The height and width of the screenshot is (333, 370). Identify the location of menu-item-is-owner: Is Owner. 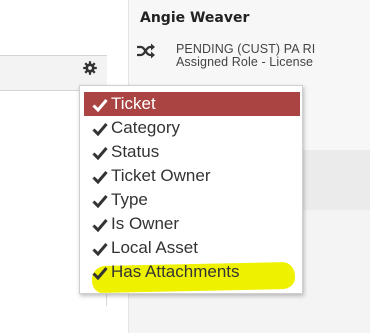
(191, 224).